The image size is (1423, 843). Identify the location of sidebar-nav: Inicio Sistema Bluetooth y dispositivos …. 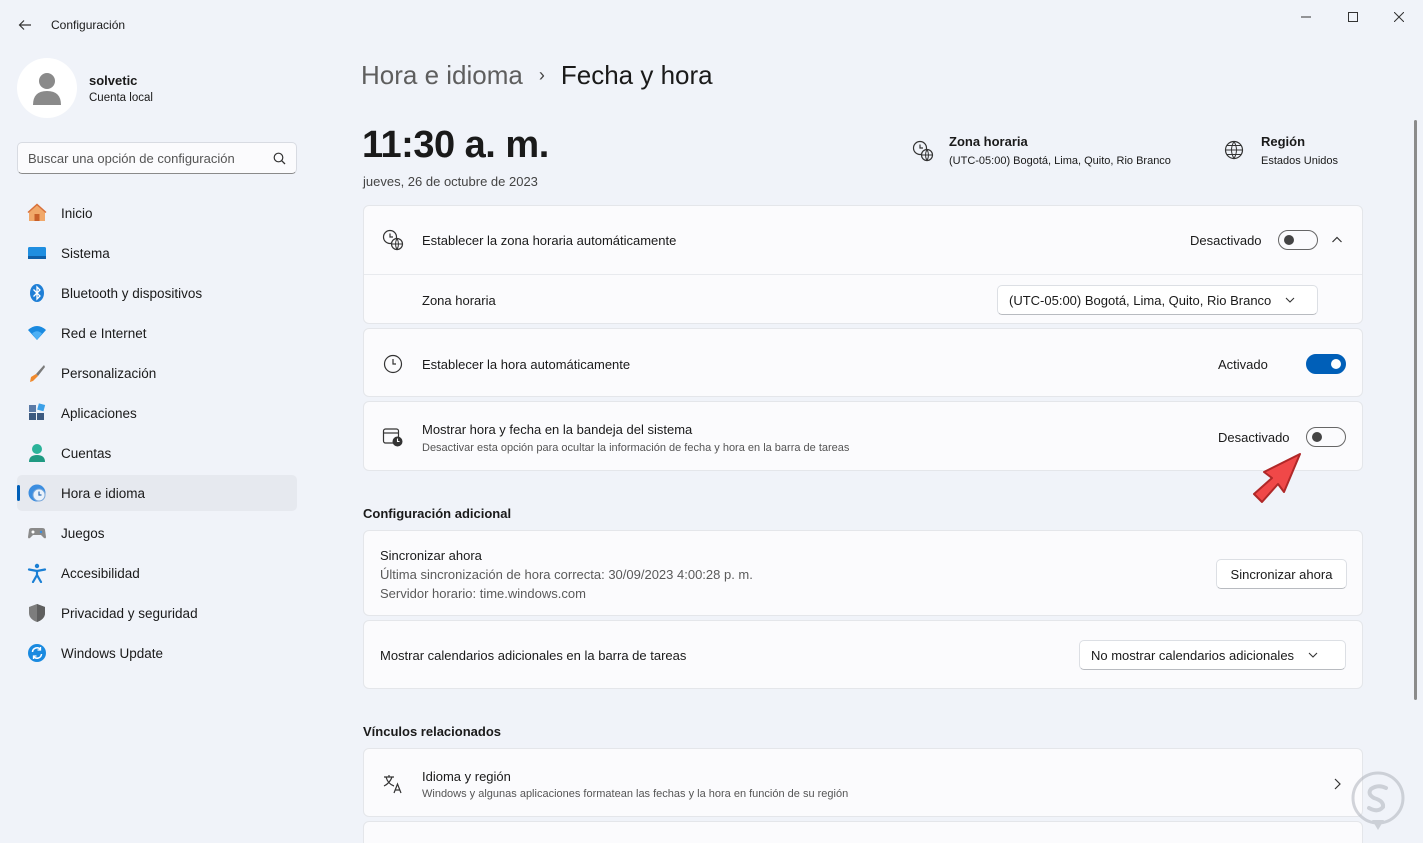
(157, 435).